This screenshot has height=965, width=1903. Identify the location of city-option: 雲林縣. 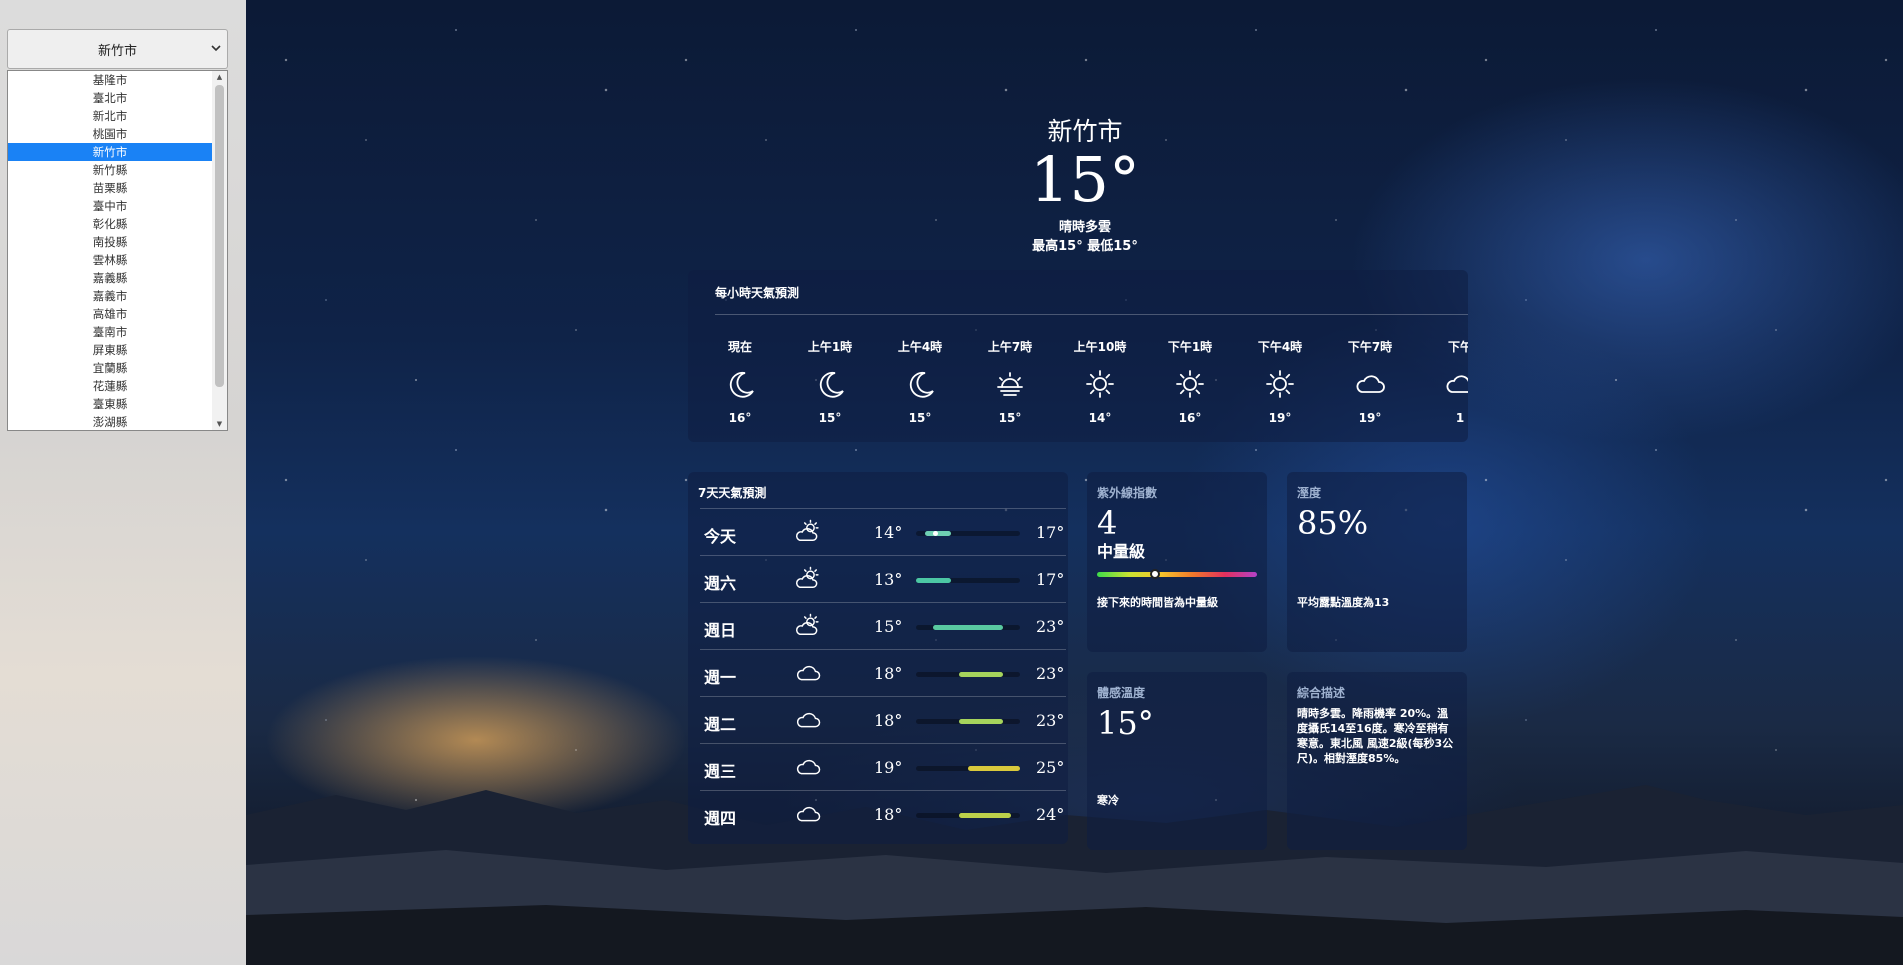
(110, 260).